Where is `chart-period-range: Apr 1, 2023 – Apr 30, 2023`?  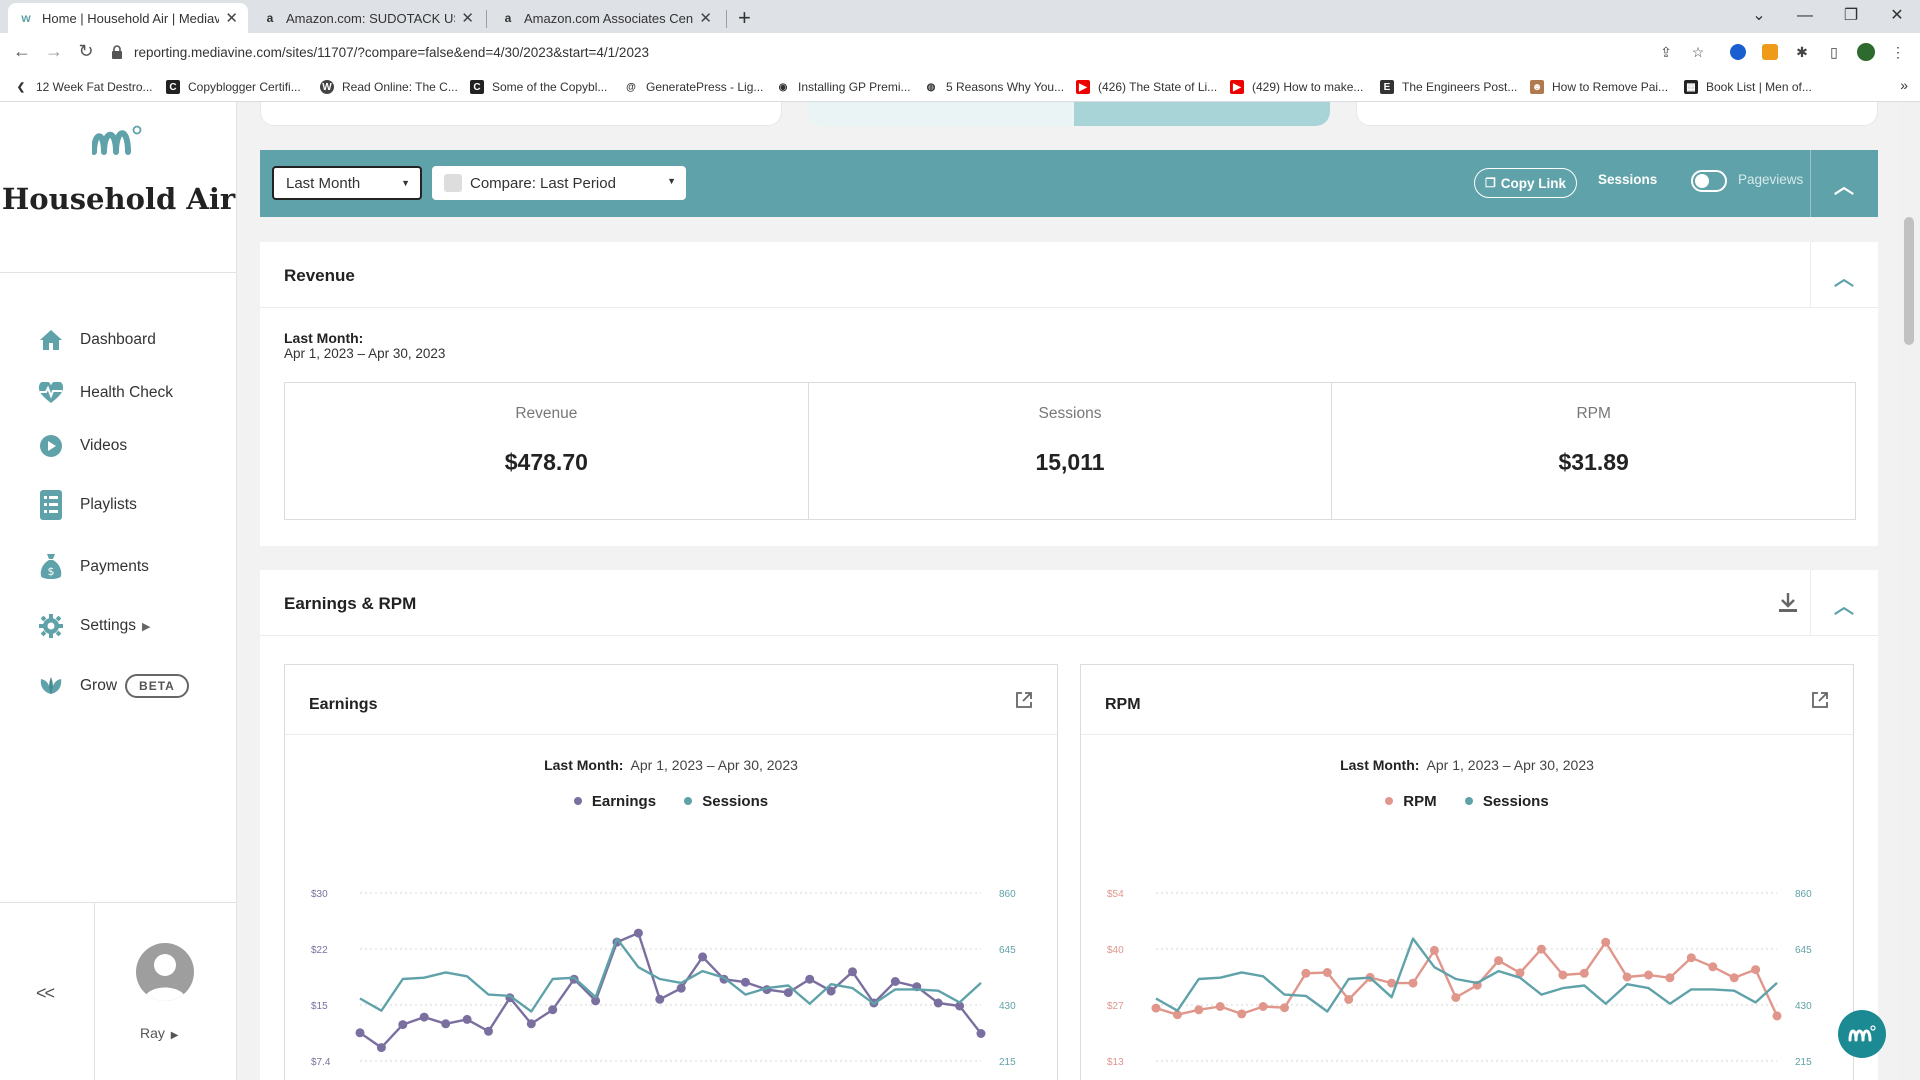 chart-period-range: Apr 1, 2023 – Apr 30, 2023 is located at coordinates (714, 765).